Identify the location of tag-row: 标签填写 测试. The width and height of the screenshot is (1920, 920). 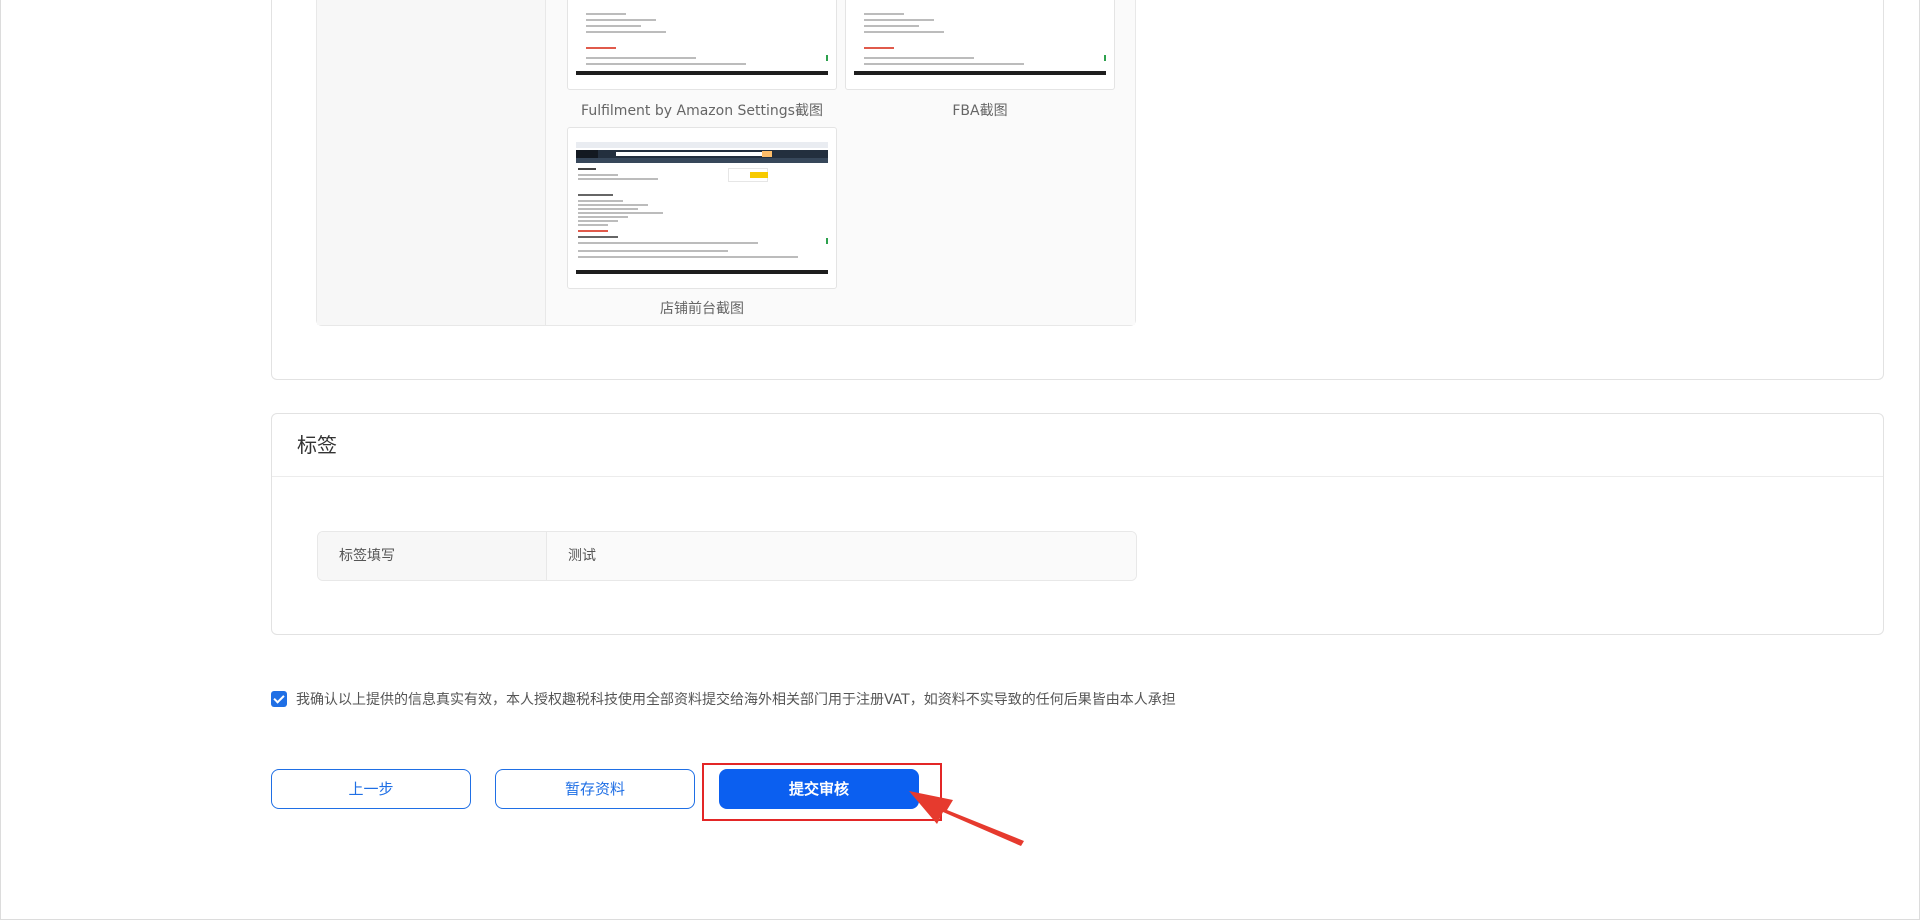
(727, 556).